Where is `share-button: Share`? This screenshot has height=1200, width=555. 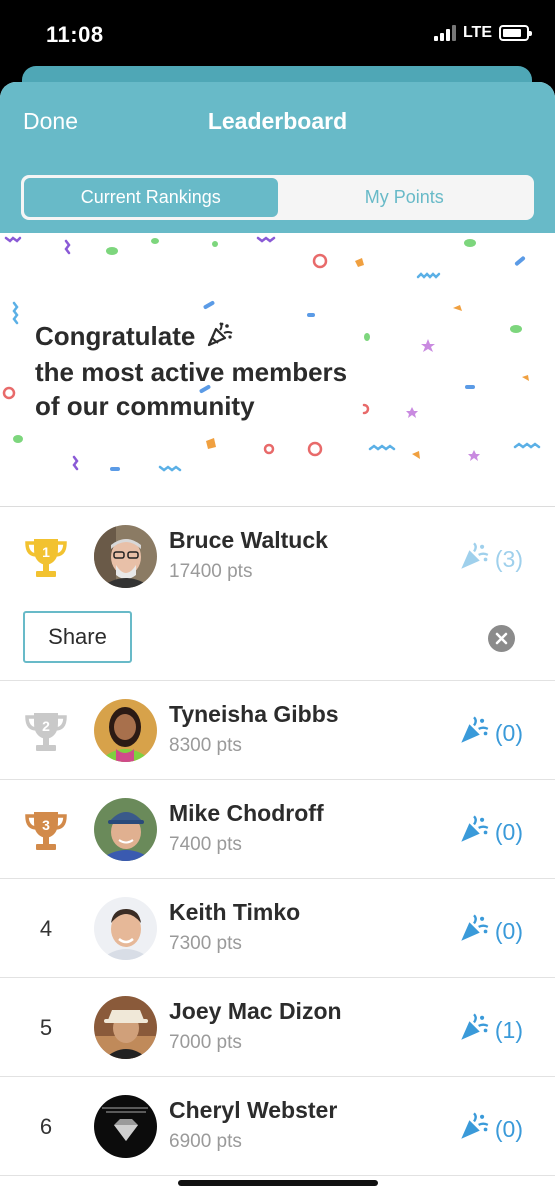
share-button: Share is located at coordinates (77, 637).